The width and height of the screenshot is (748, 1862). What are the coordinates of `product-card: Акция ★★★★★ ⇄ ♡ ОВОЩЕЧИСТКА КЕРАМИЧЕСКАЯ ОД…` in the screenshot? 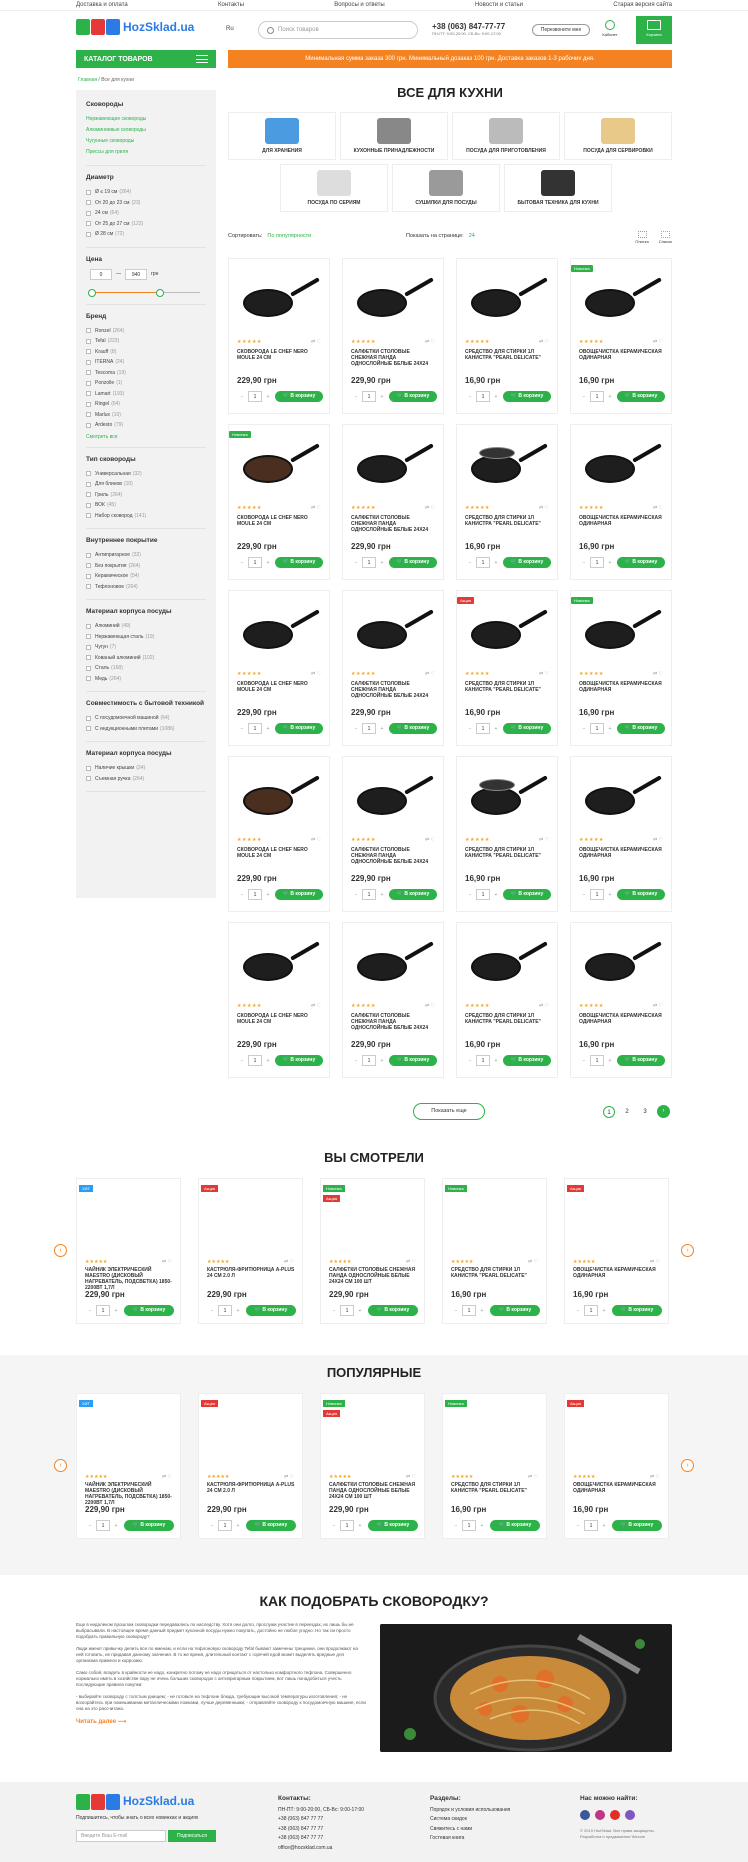 It's located at (616, 1251).